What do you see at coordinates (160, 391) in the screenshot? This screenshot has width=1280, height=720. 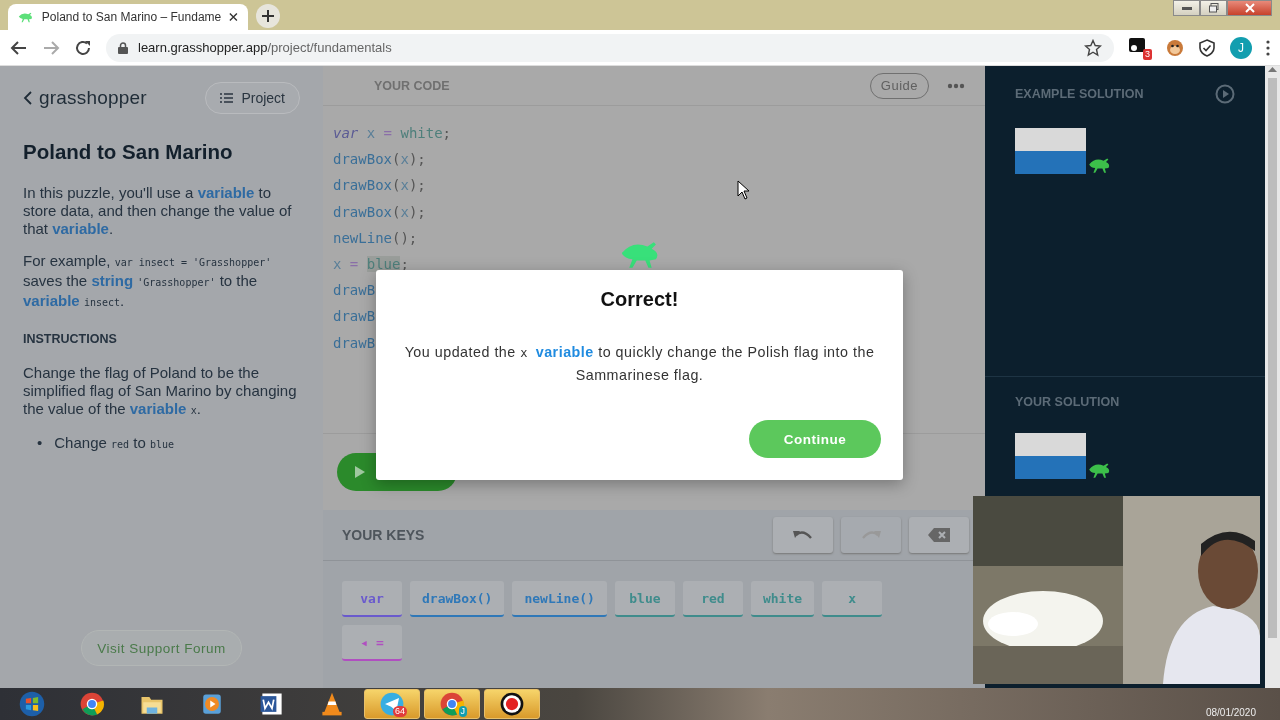 I see `instruction-text: Change the flag of Poland to be the simplified flag of San Marino by changing the value of the variable x.` at bounding box center [160, 391].